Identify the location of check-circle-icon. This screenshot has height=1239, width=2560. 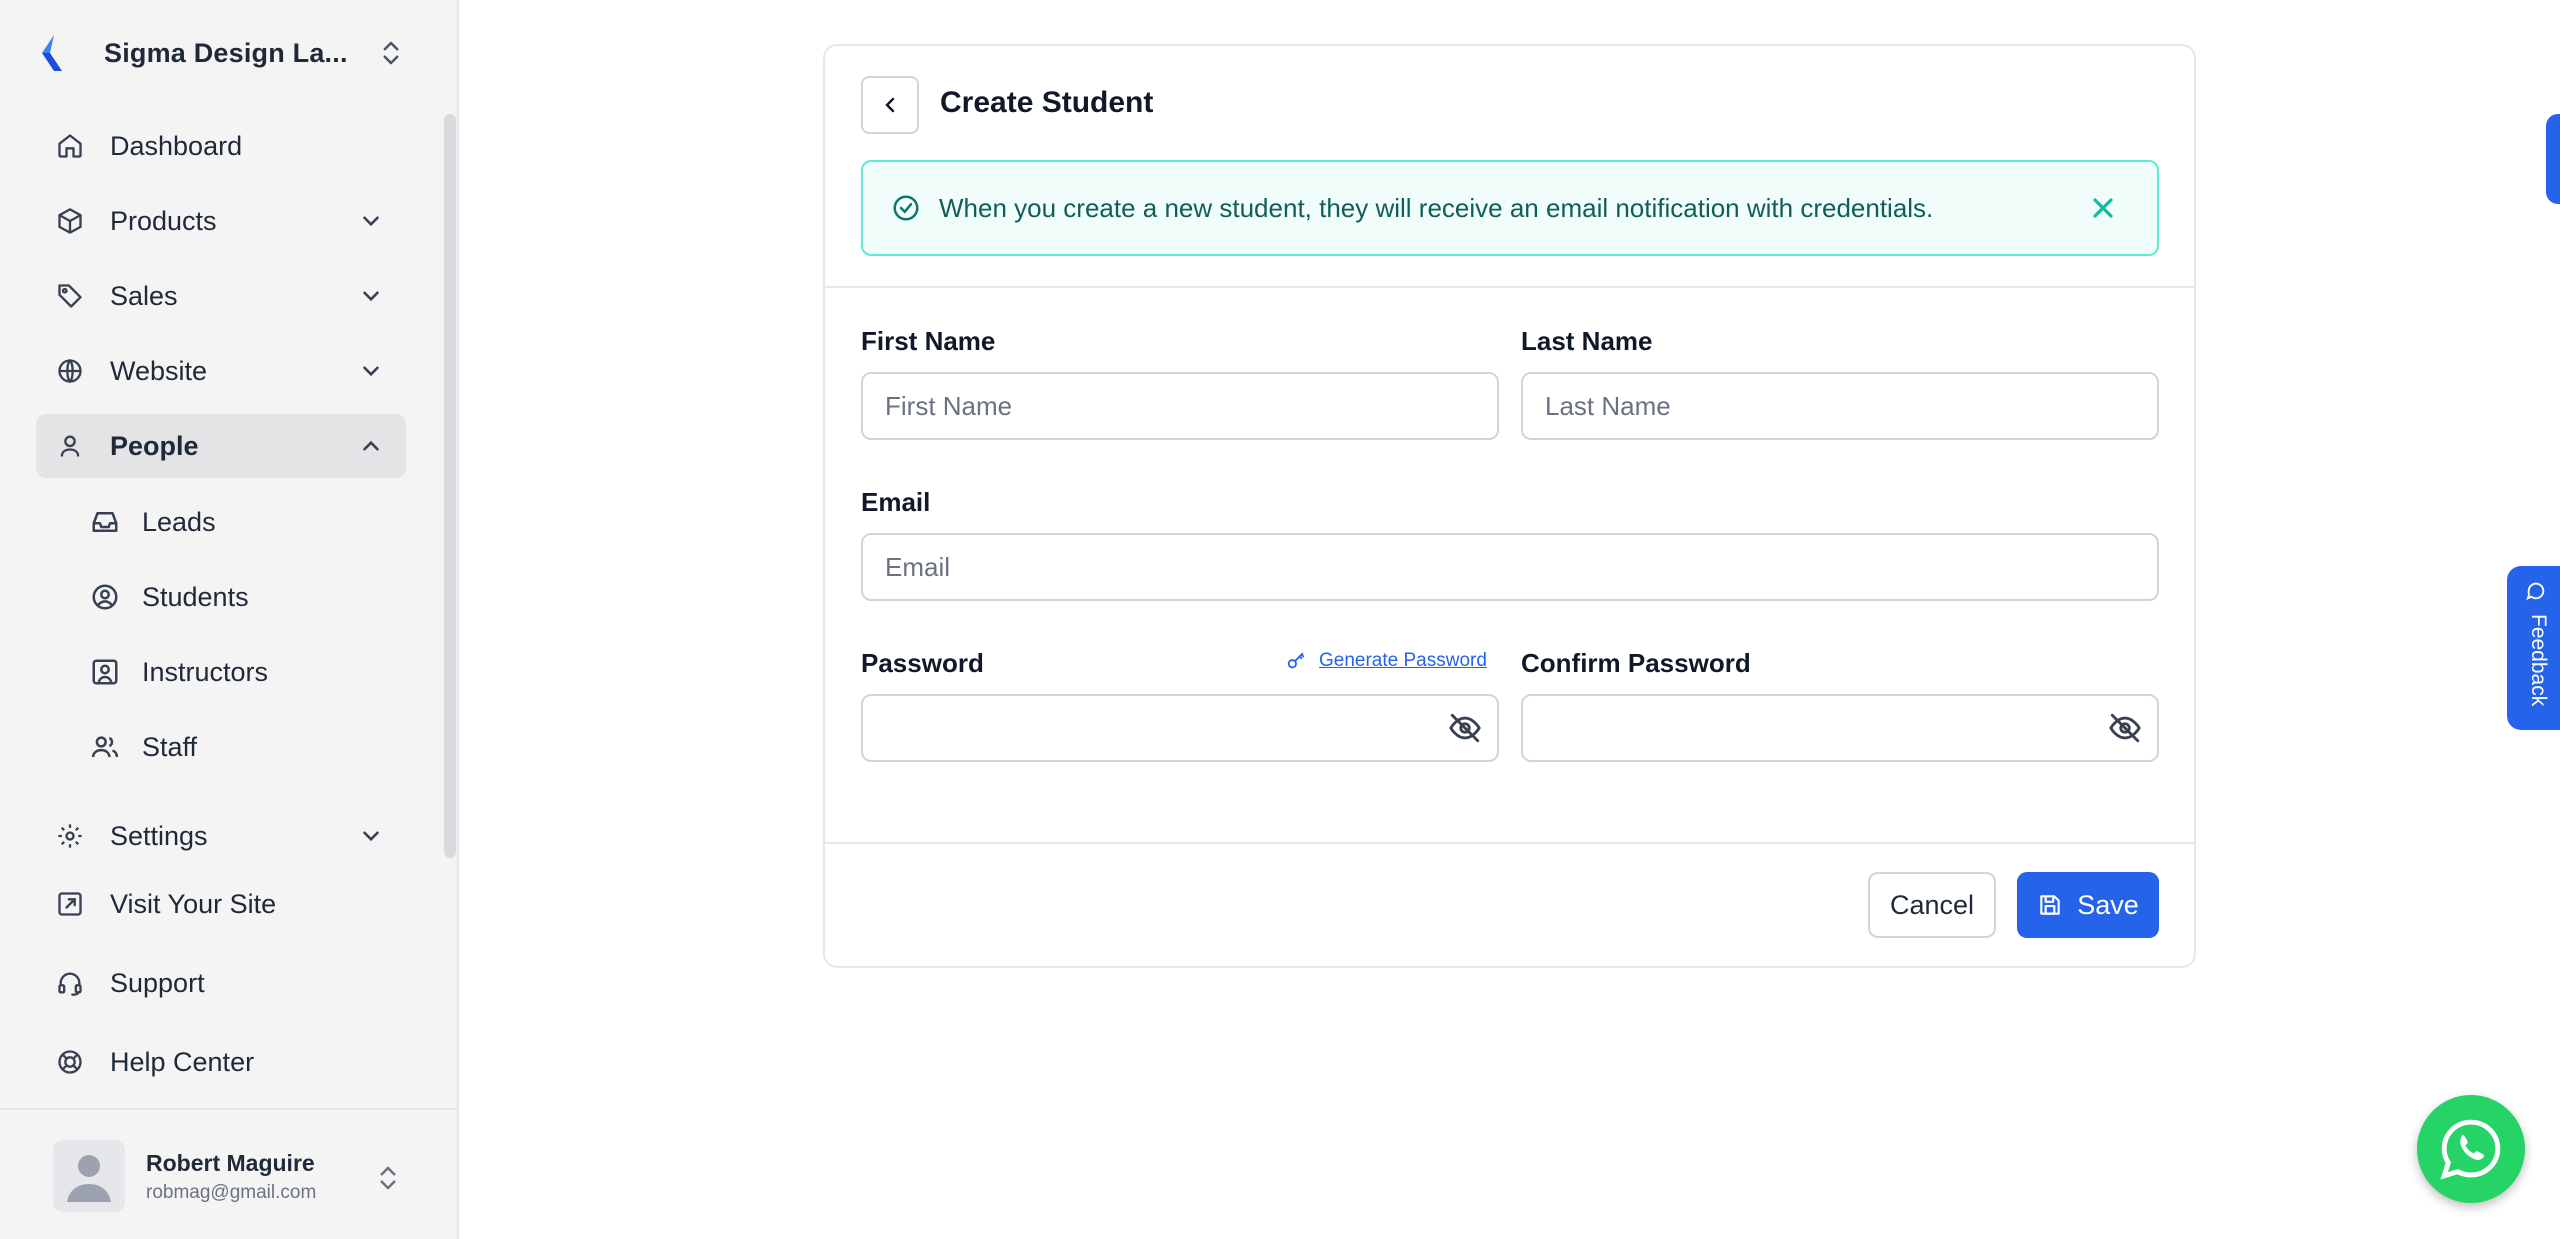
(906, 208).